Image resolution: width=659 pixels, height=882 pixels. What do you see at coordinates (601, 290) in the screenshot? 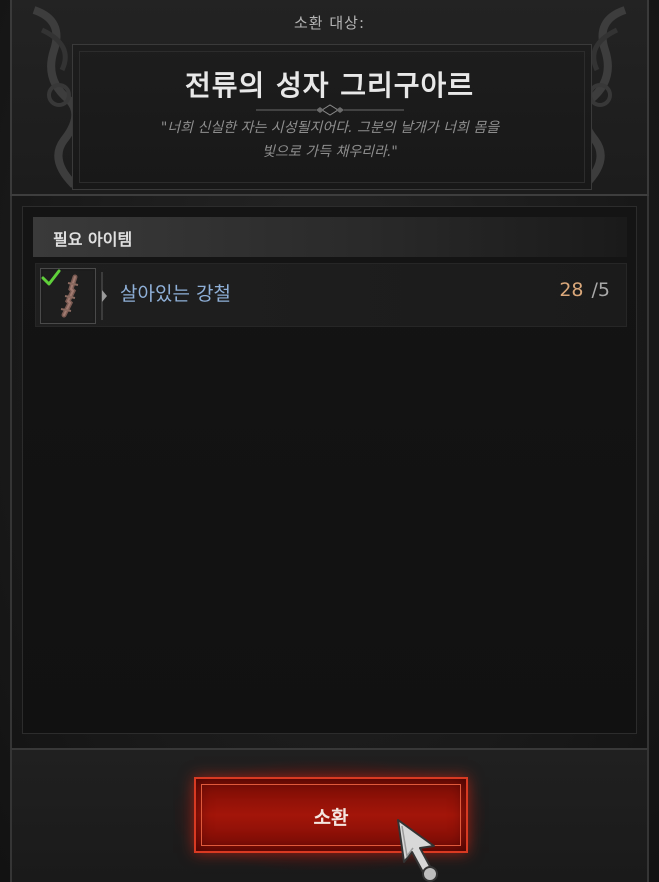
I see `item-count-need: /5` at bounding box center [601, 290].